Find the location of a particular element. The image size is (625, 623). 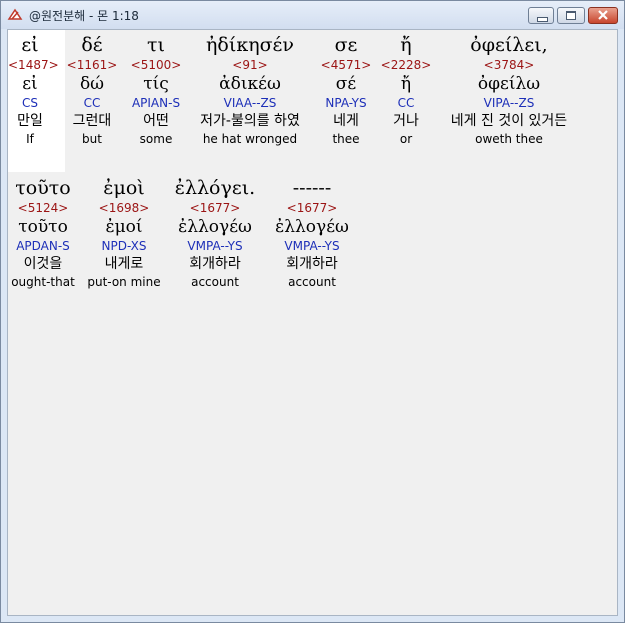

parsing-code: VIAA--ZS is located at coordinates (250, 103).